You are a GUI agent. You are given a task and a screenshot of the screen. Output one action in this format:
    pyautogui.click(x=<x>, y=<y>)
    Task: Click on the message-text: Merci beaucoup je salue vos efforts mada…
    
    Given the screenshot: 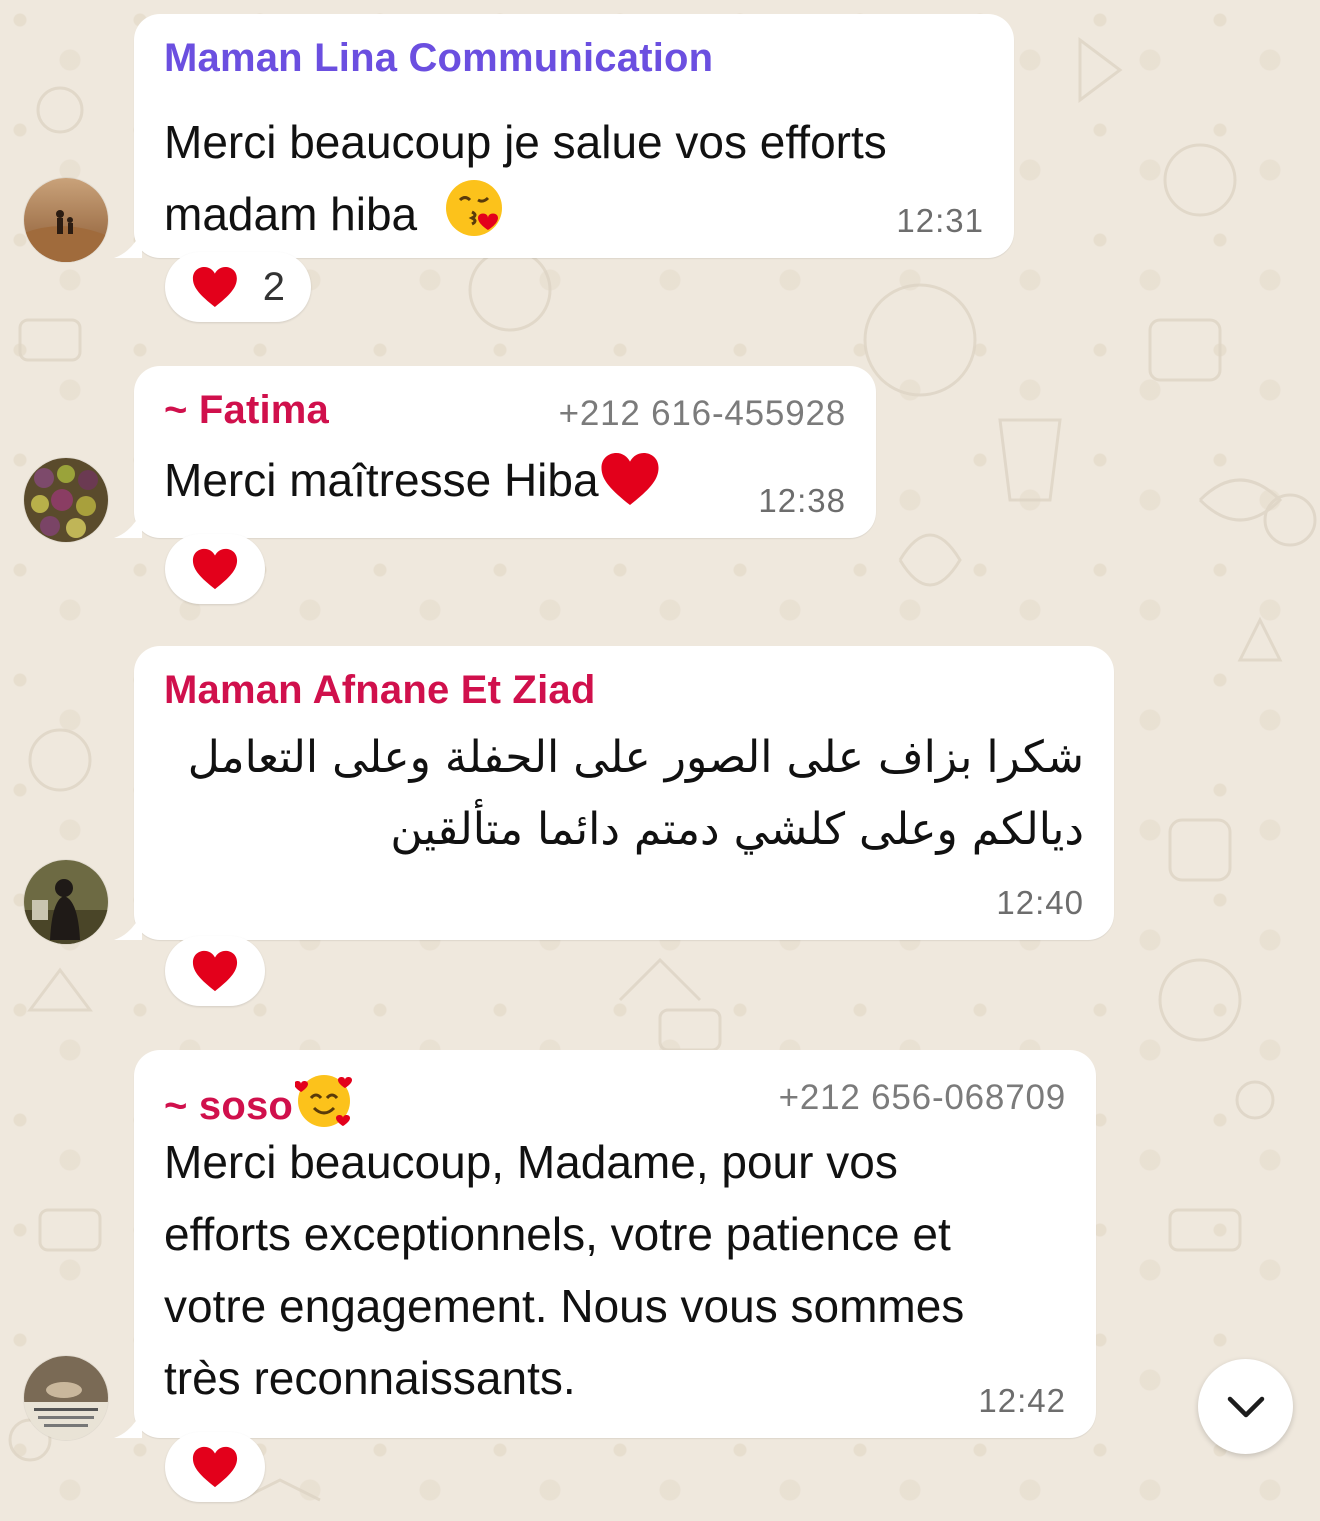 What is the action you would take?
    pyautogui.click(x=579, y=182)
    